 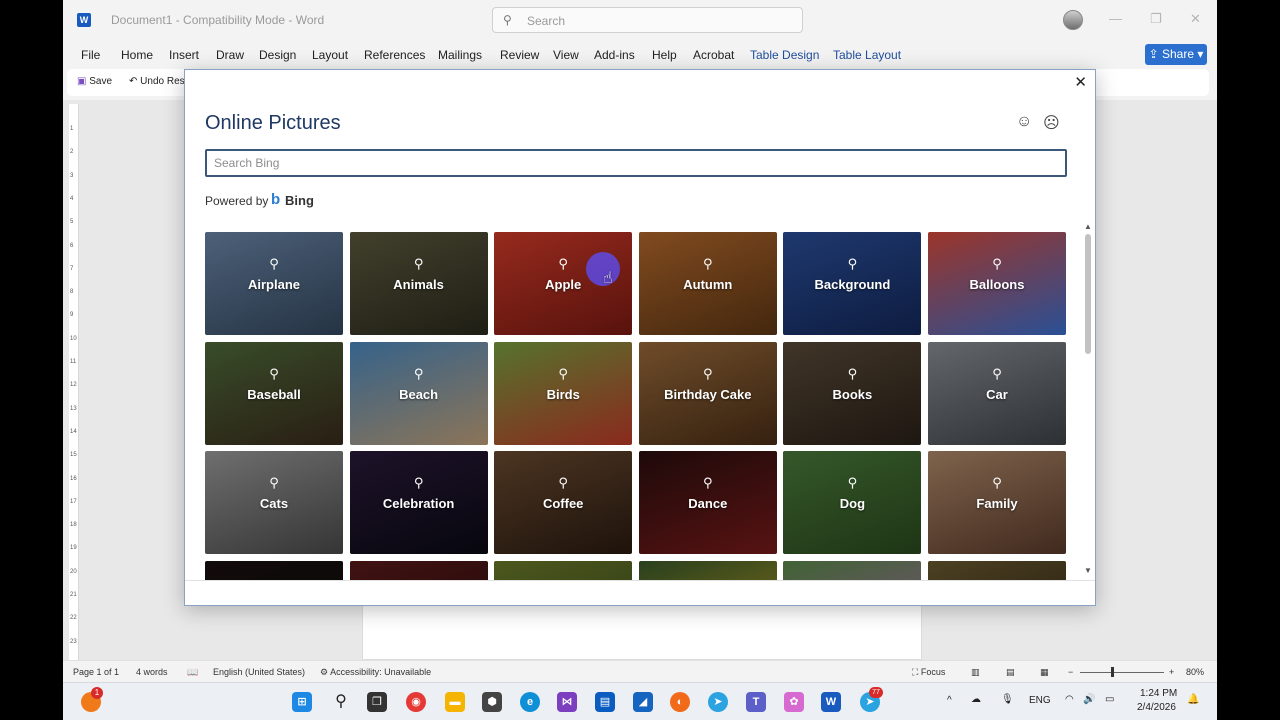 I want to click on zoom-slider-thumb, so click(x=1112, y=672).